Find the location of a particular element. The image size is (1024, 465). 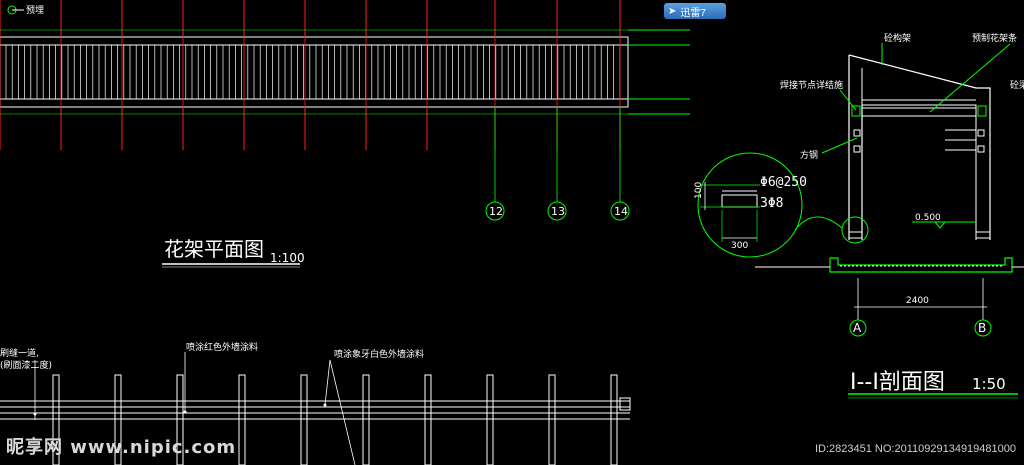

plan-grid-bubbles: 12 13 14 is located at coordinates (557, 211).